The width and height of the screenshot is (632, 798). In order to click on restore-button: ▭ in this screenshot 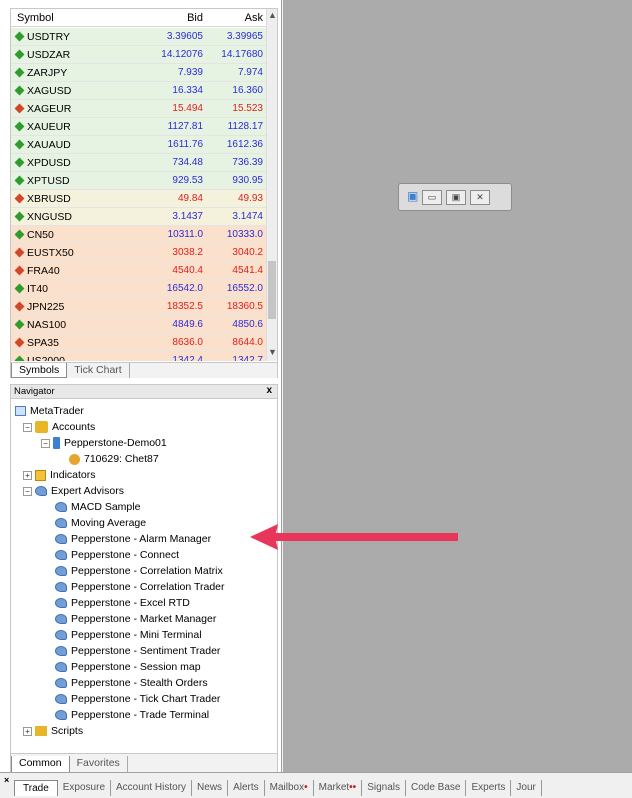, I will do `click(432, 197)`.